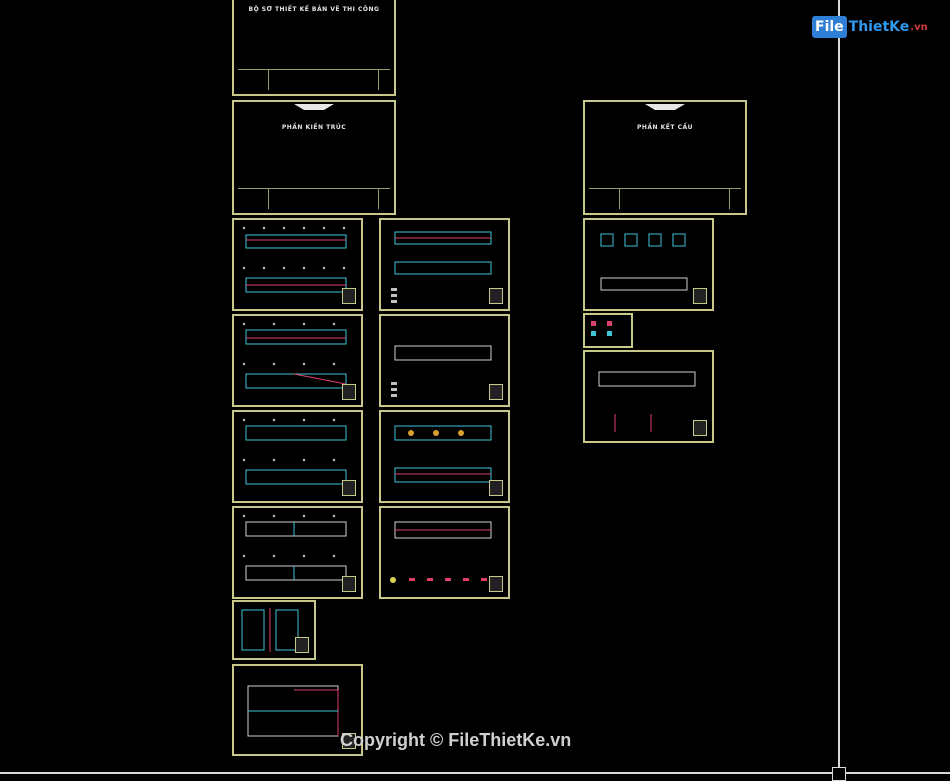 This screenshot has width=950, height=781. Describe the element at coordinates (297, 264) in the screenshot. I see `drawing-sheet-a1` at that location.